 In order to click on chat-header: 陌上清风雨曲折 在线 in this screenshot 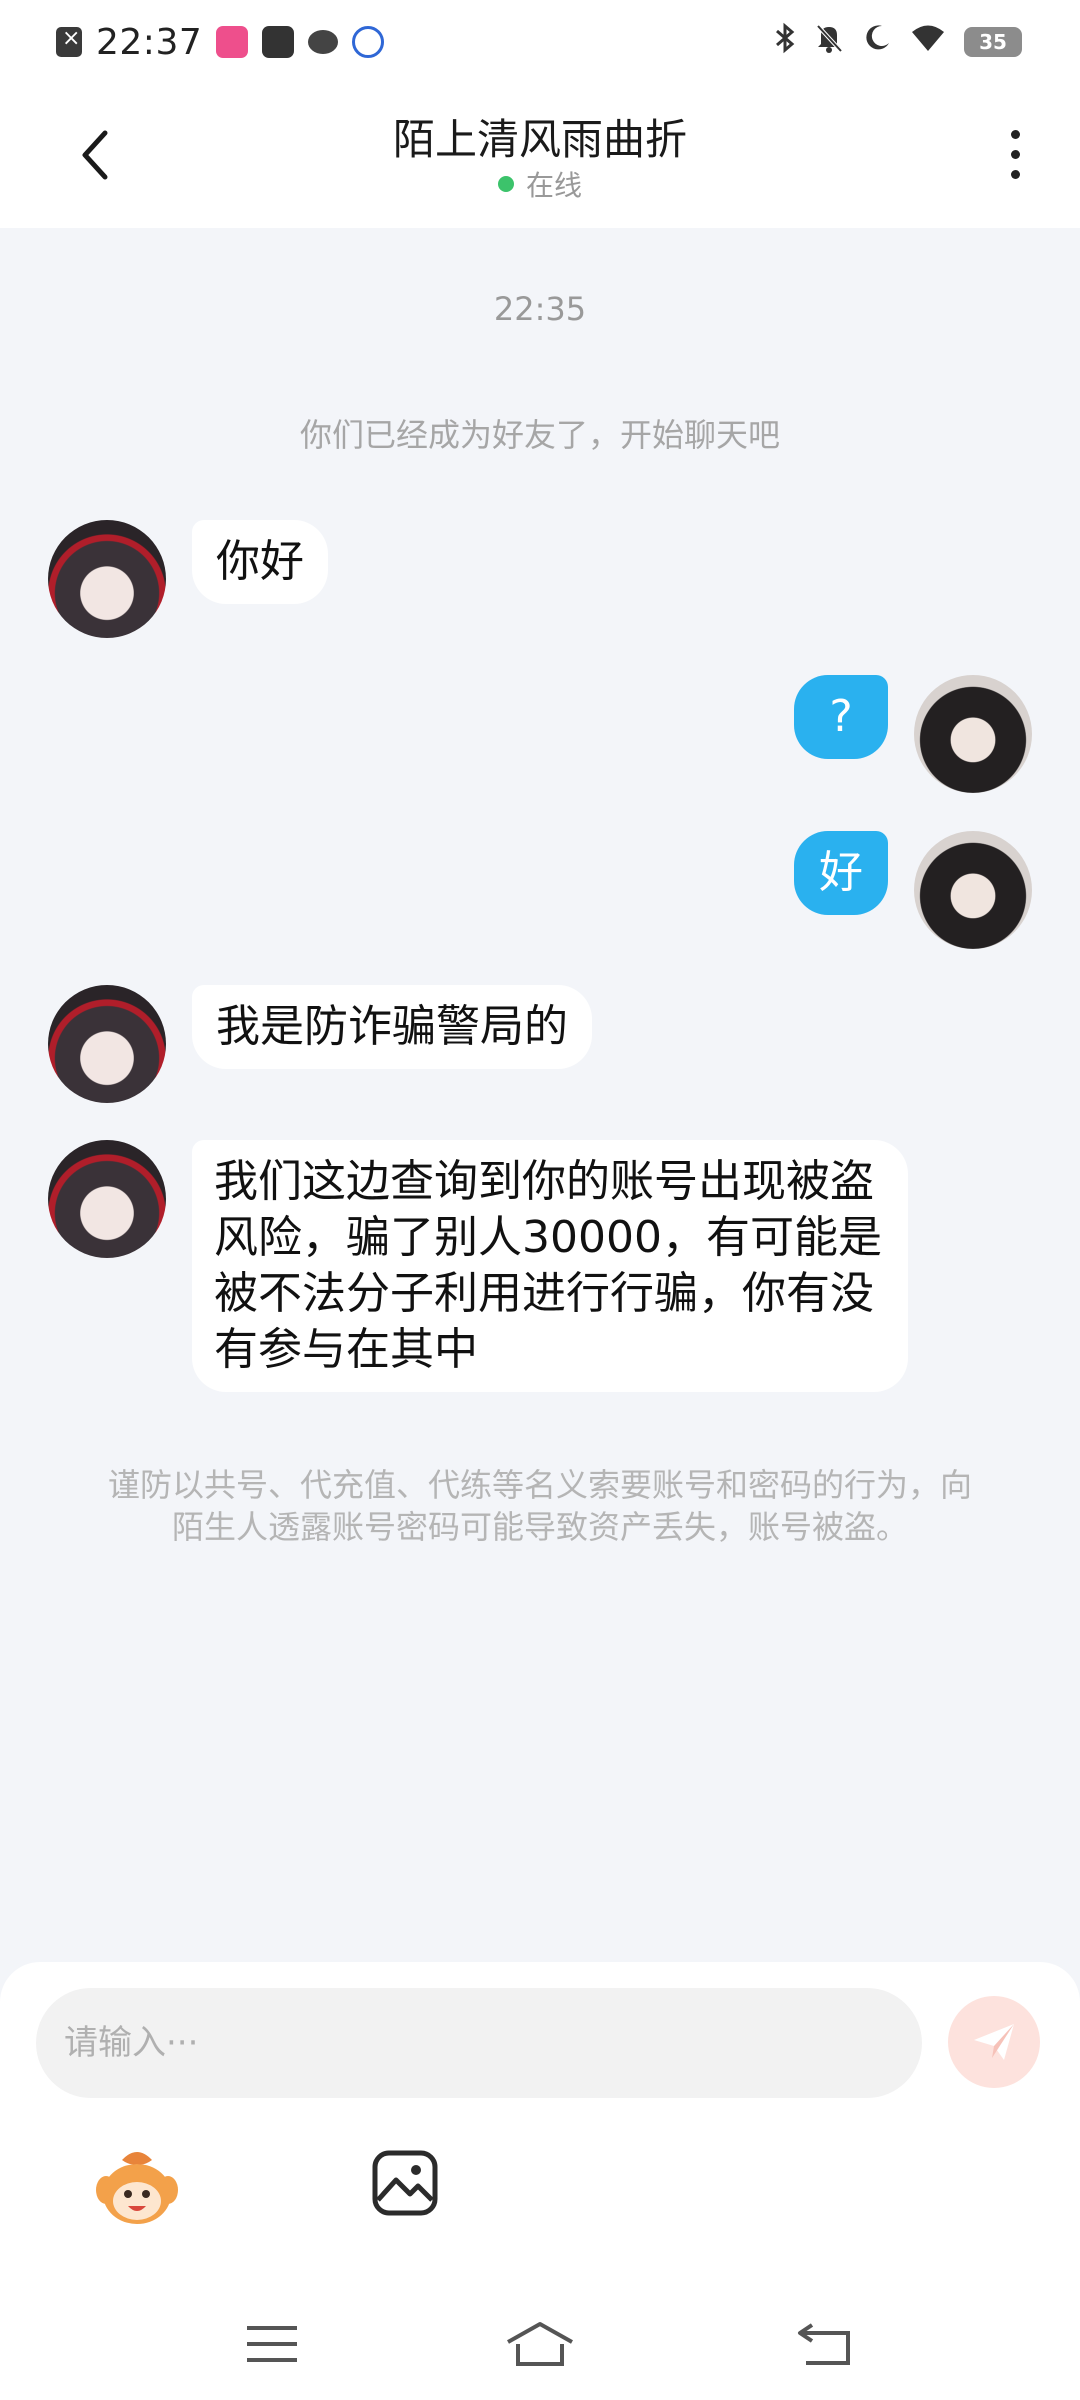, I will do `click(540, 156)`.